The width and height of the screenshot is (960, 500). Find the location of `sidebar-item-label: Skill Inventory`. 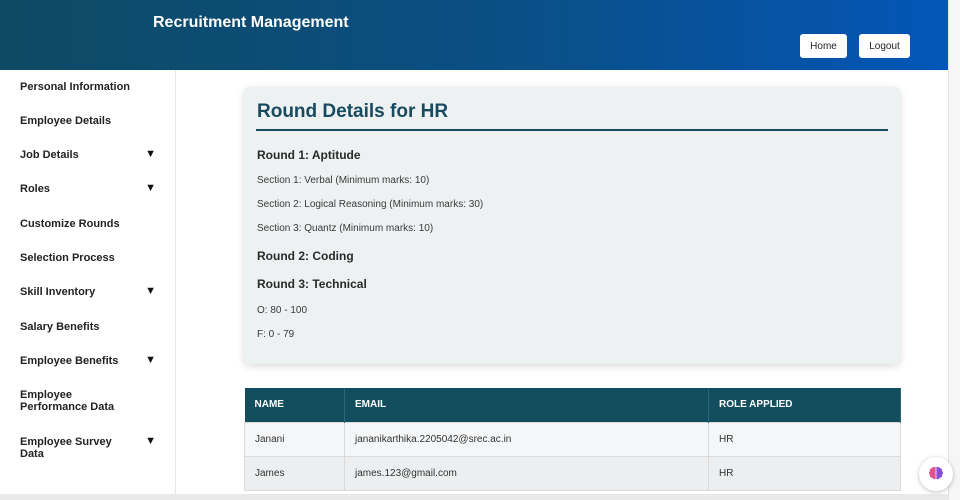

sidebar-item-label: Skill Inventory is located at coordinates (58, 292).